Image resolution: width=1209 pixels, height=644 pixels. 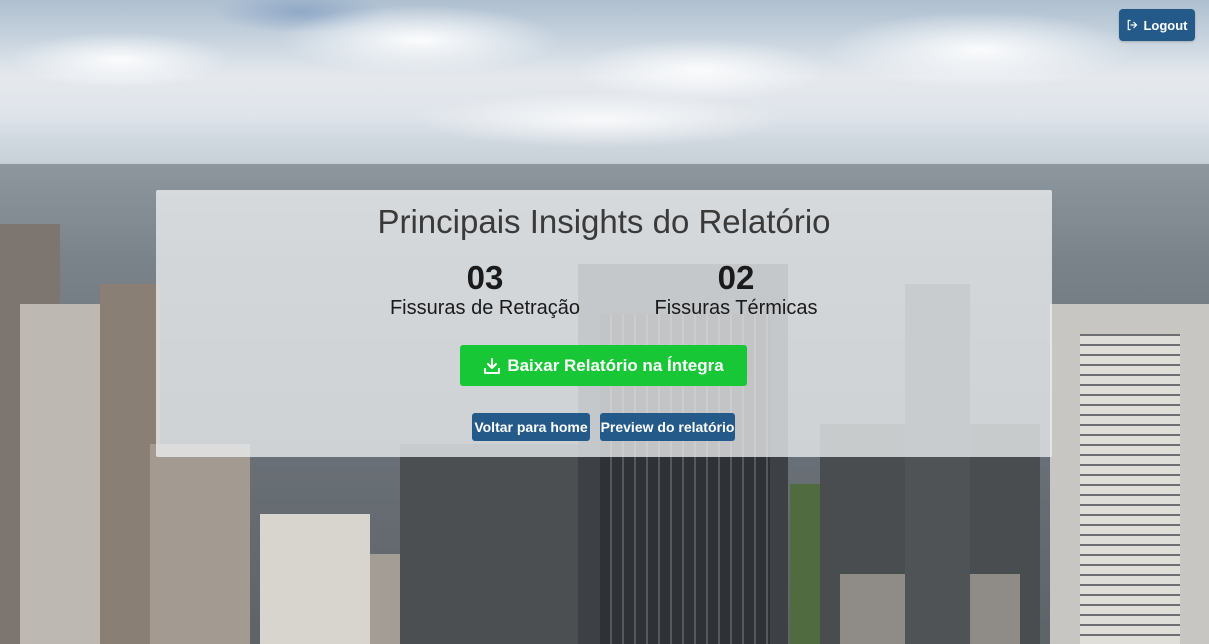 What do you see at coordinates (667, 427) in the screenshot?
I see `preview-report-button: Preview do relatório` at bounding box center [667, 427].